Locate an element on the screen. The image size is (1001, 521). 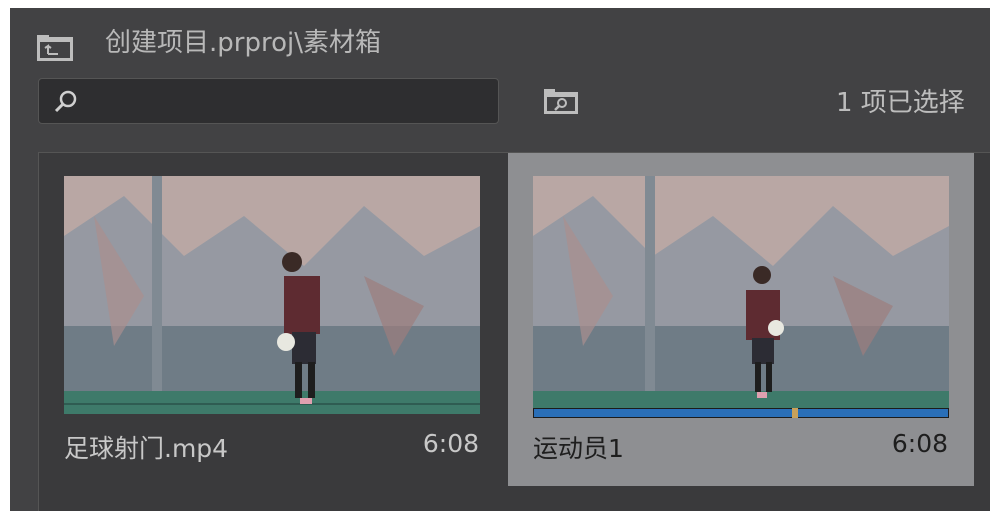
playhead-marker is located at coordinates (795, 413).